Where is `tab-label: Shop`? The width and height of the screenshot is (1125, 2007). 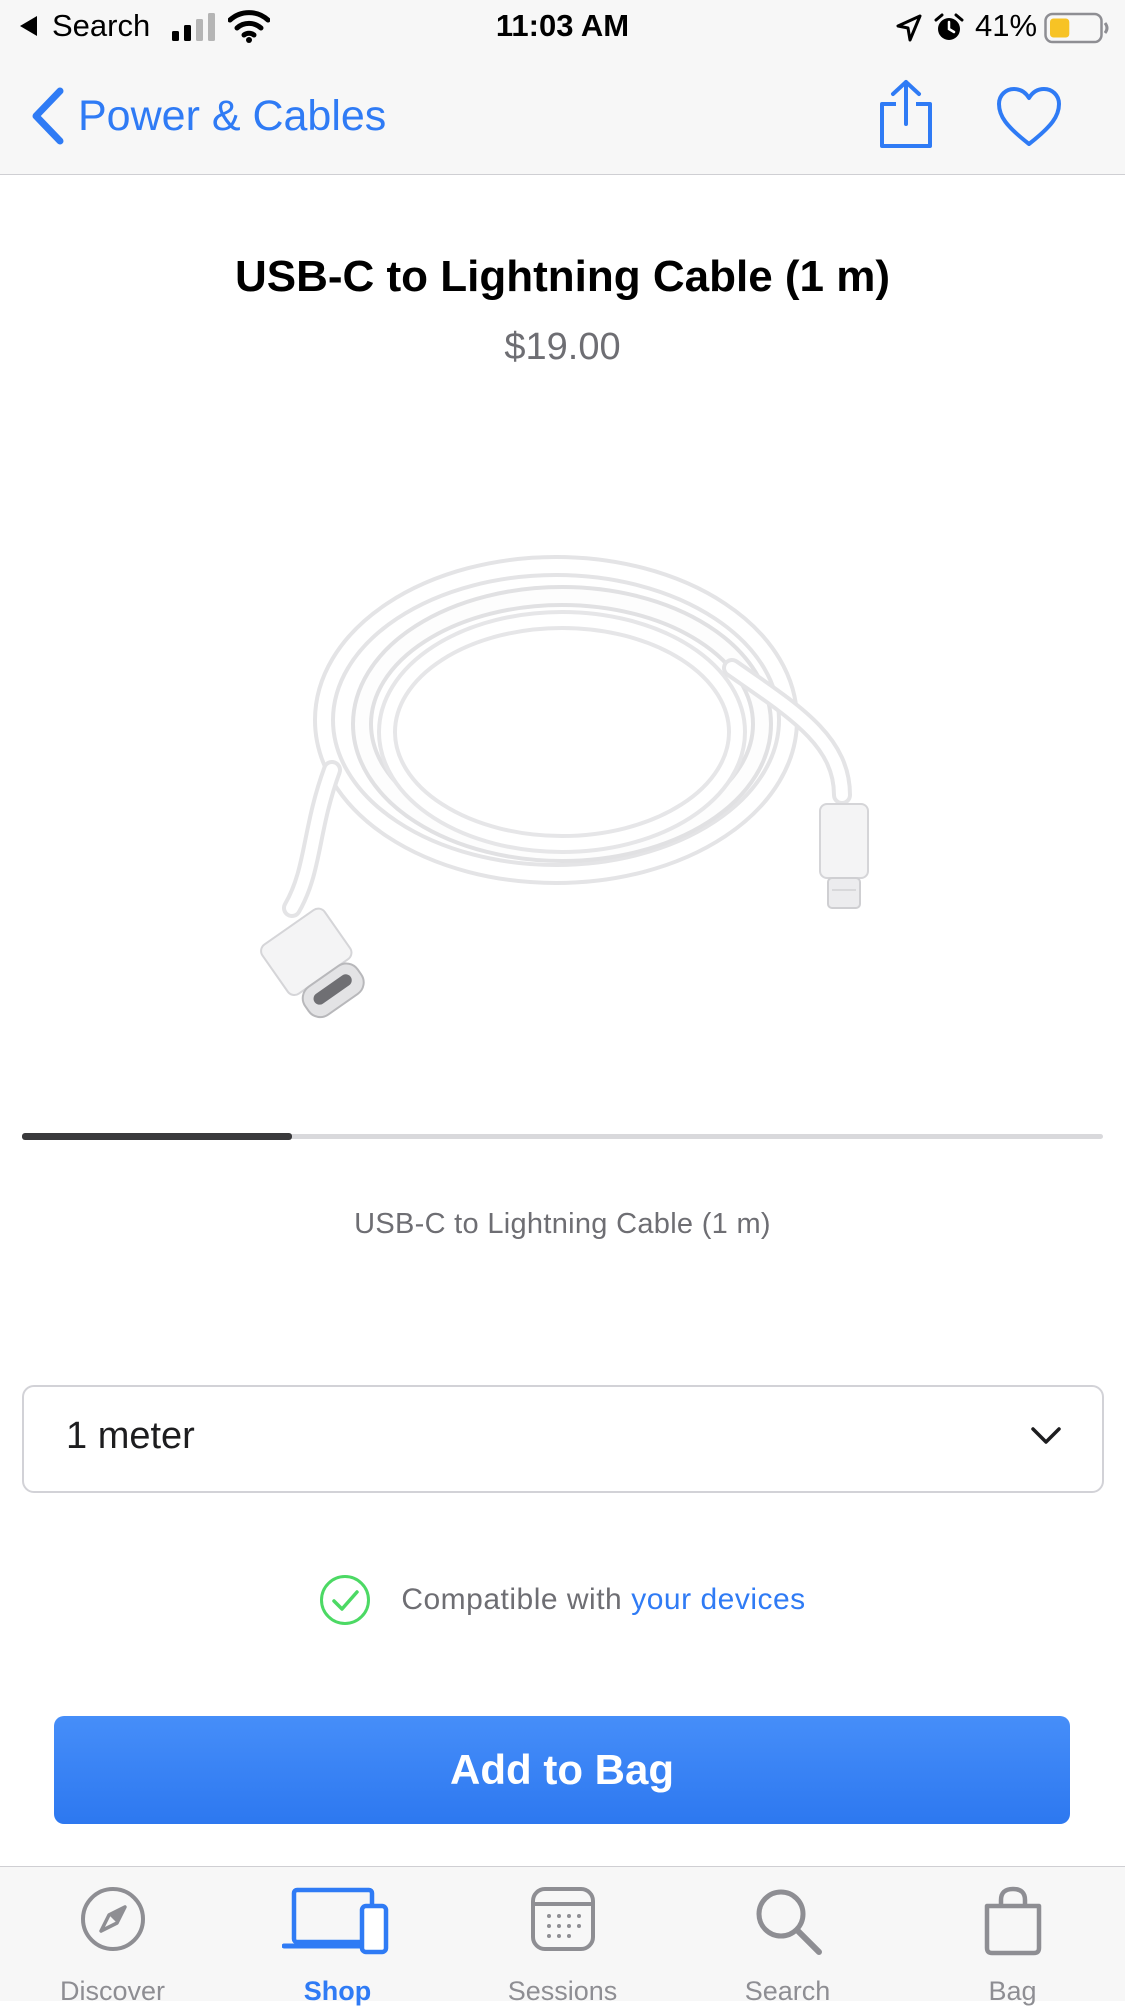 tab-label: Shop is located at coordinates (337, 1991).